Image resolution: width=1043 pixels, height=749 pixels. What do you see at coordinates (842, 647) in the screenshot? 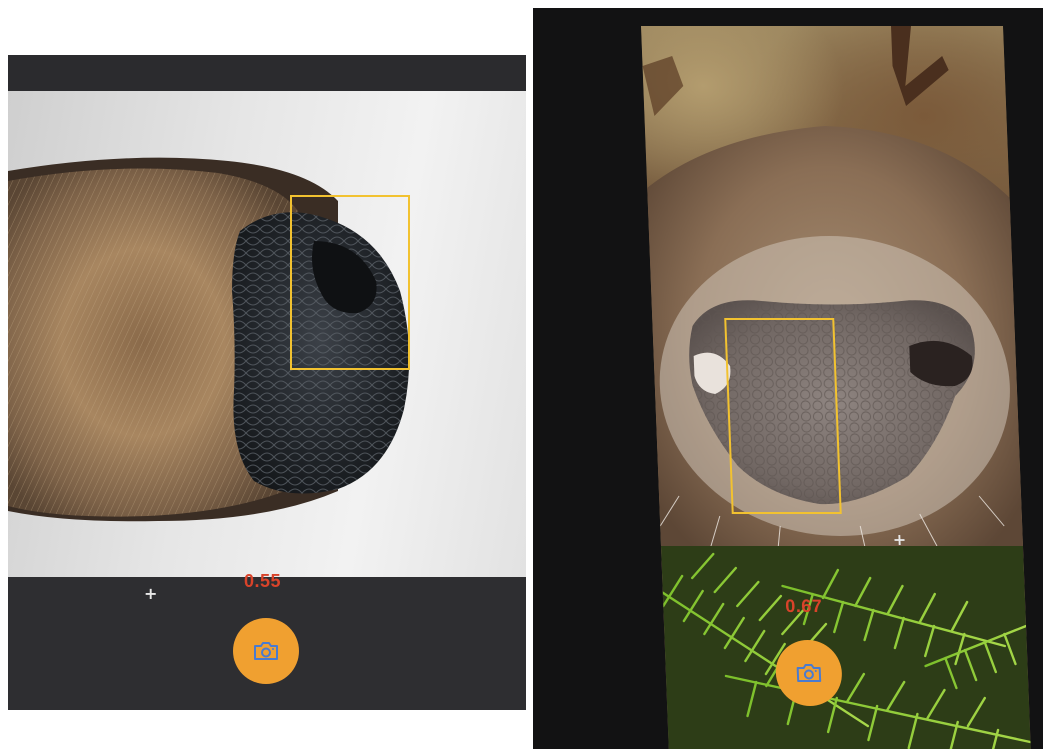
I see `fir-branches` at bounding box center [842, 647].